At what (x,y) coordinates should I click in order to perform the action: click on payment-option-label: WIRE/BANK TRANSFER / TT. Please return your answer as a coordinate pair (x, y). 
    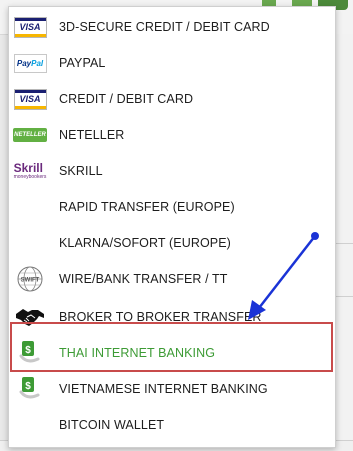
    Looking at the image, I should click on (143, 279).